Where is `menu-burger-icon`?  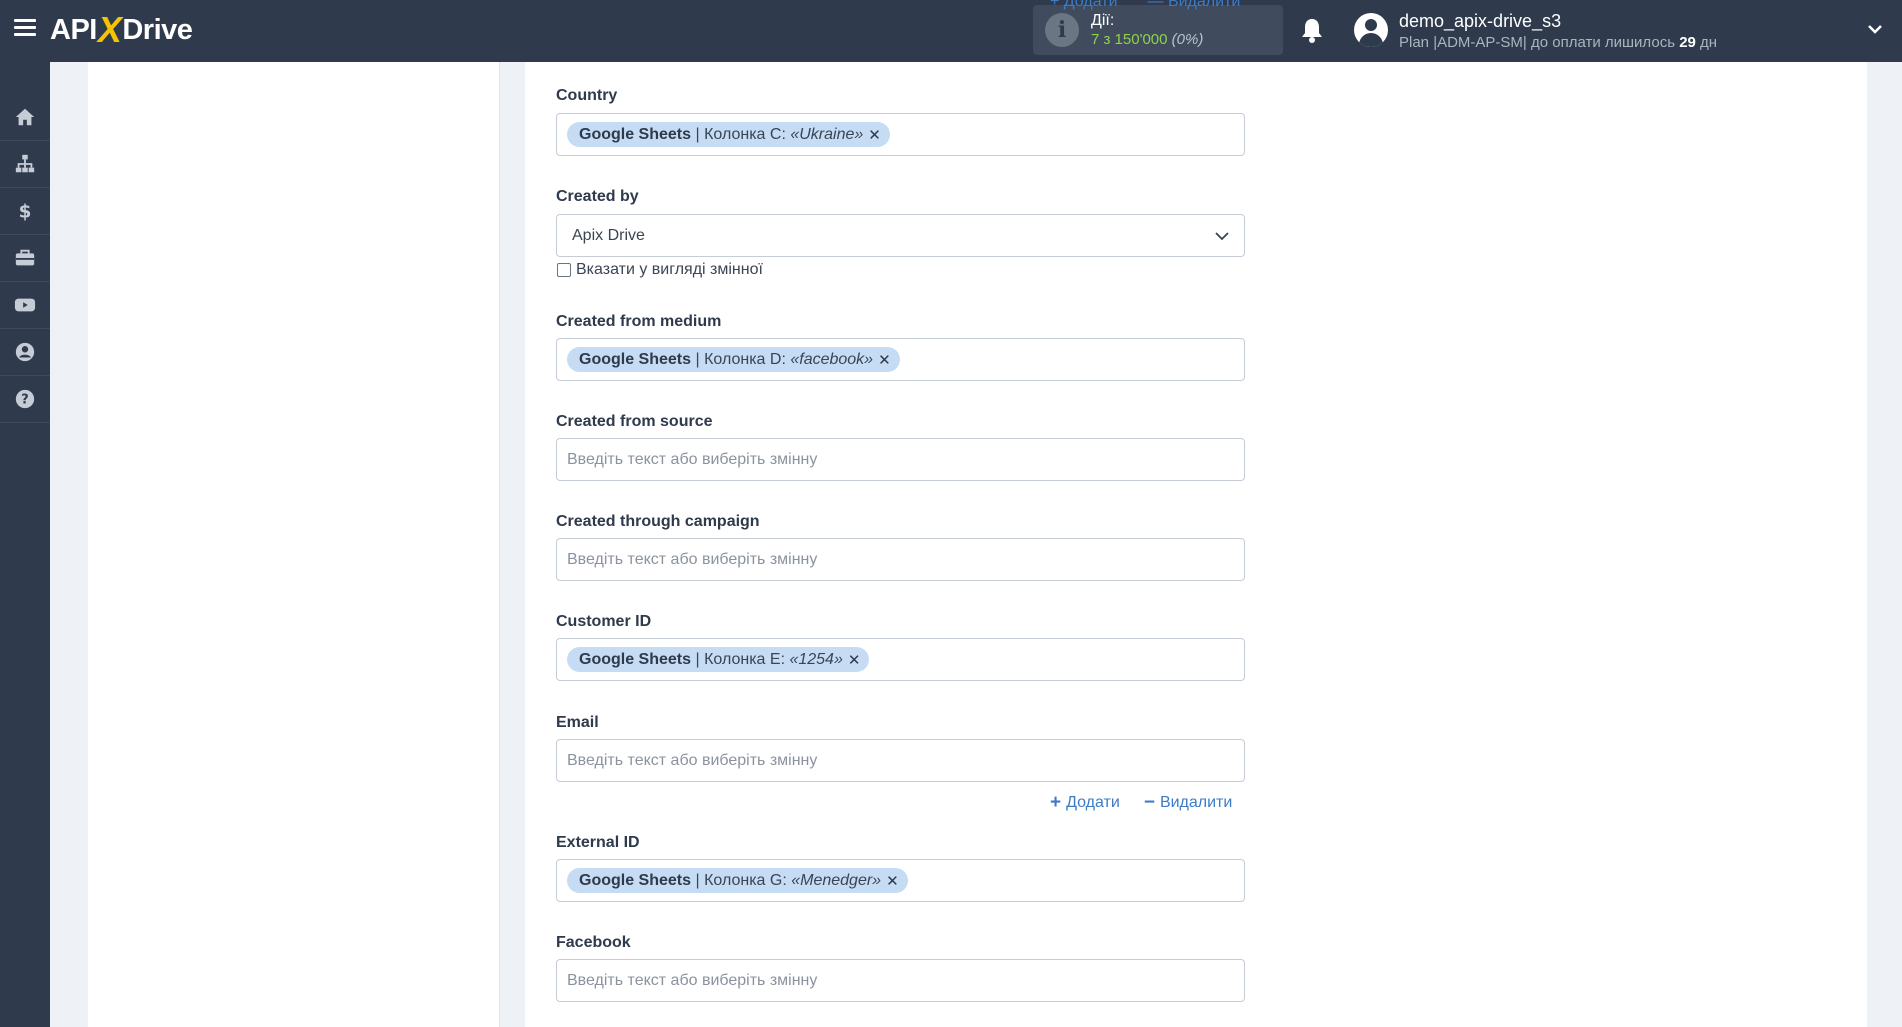 menu-burger-icon is located at coordinates (25, 28).